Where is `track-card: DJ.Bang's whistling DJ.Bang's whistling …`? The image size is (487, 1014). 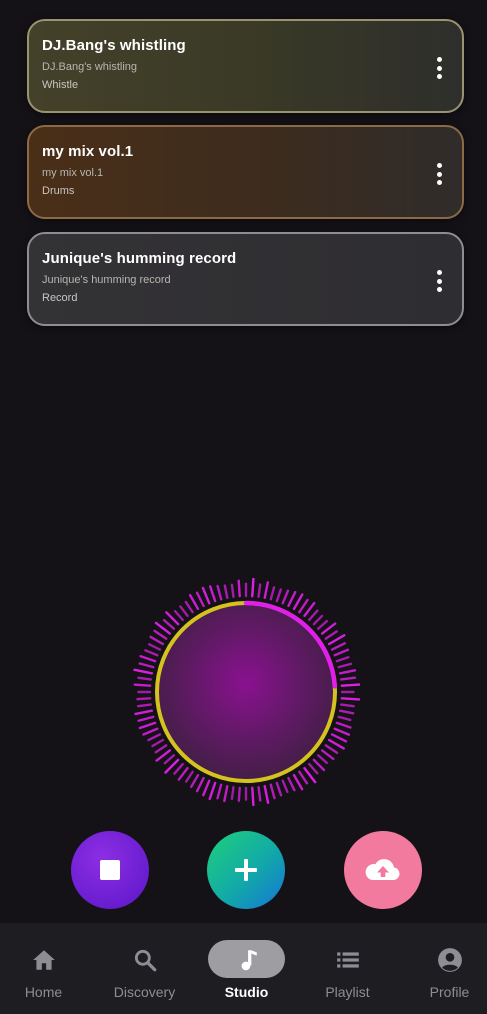 track-card: DJ.Bang's whistling DJ.Bang's whistling … is located at coordinates (245, 66).